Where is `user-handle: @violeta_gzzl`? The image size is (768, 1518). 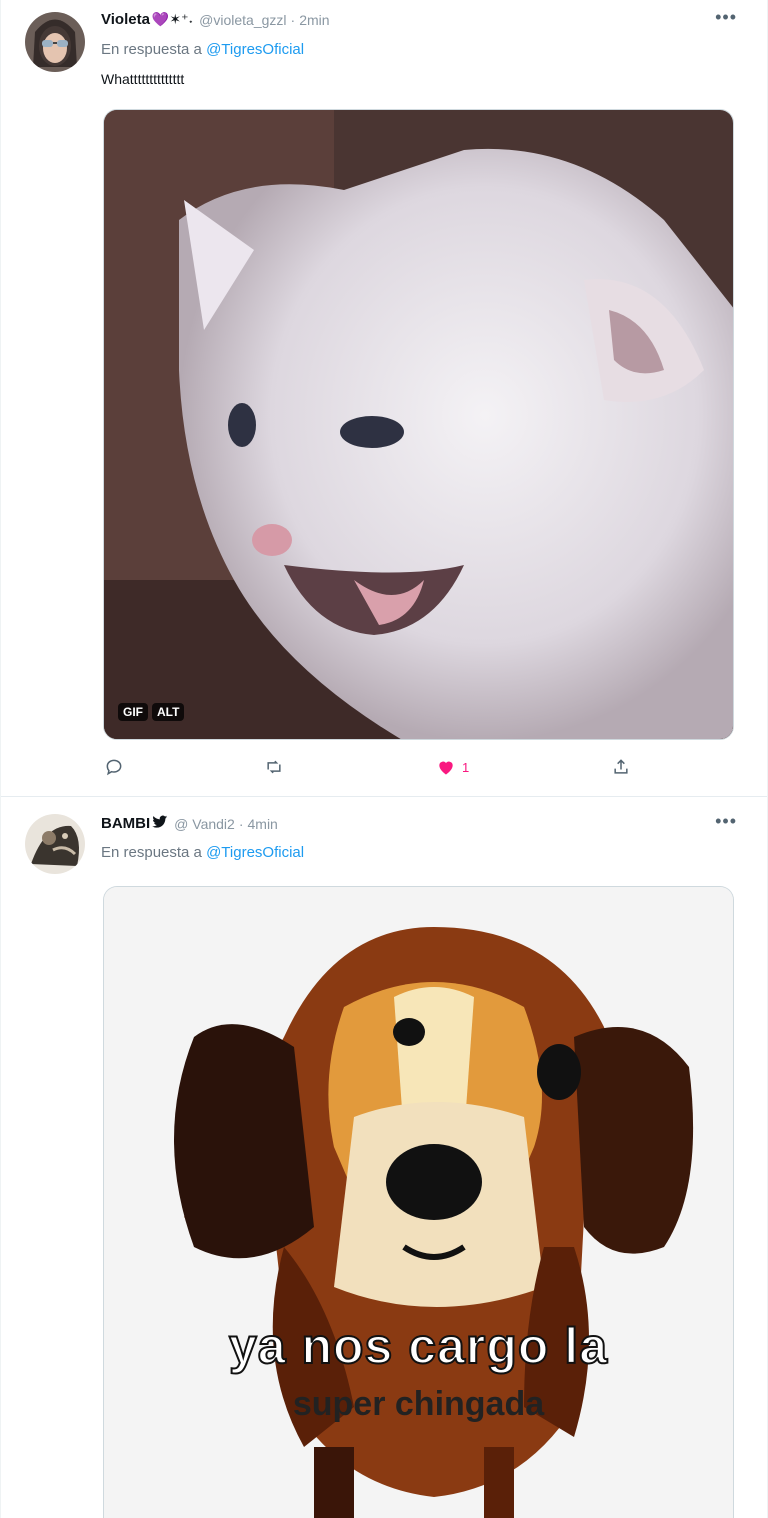 user-handle: @violeta_gzzl is located at coordinates (242, 20).